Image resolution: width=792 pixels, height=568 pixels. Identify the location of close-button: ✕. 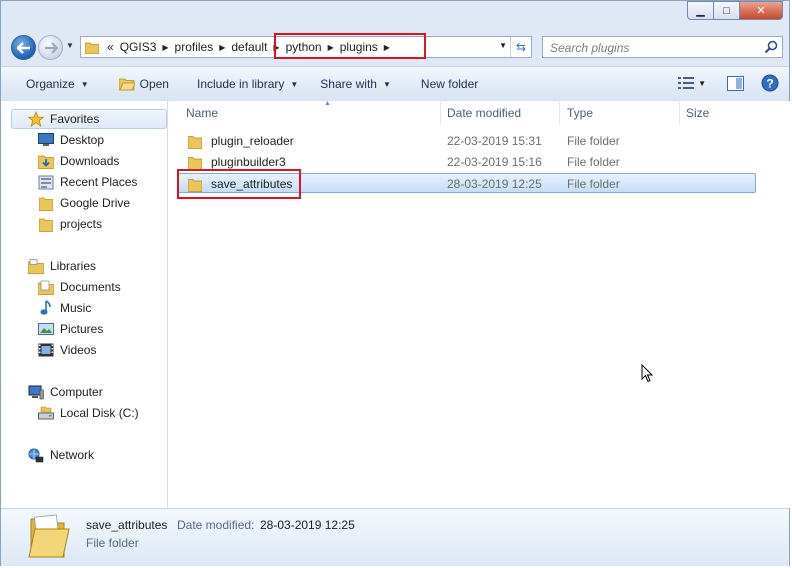
(761, 10).